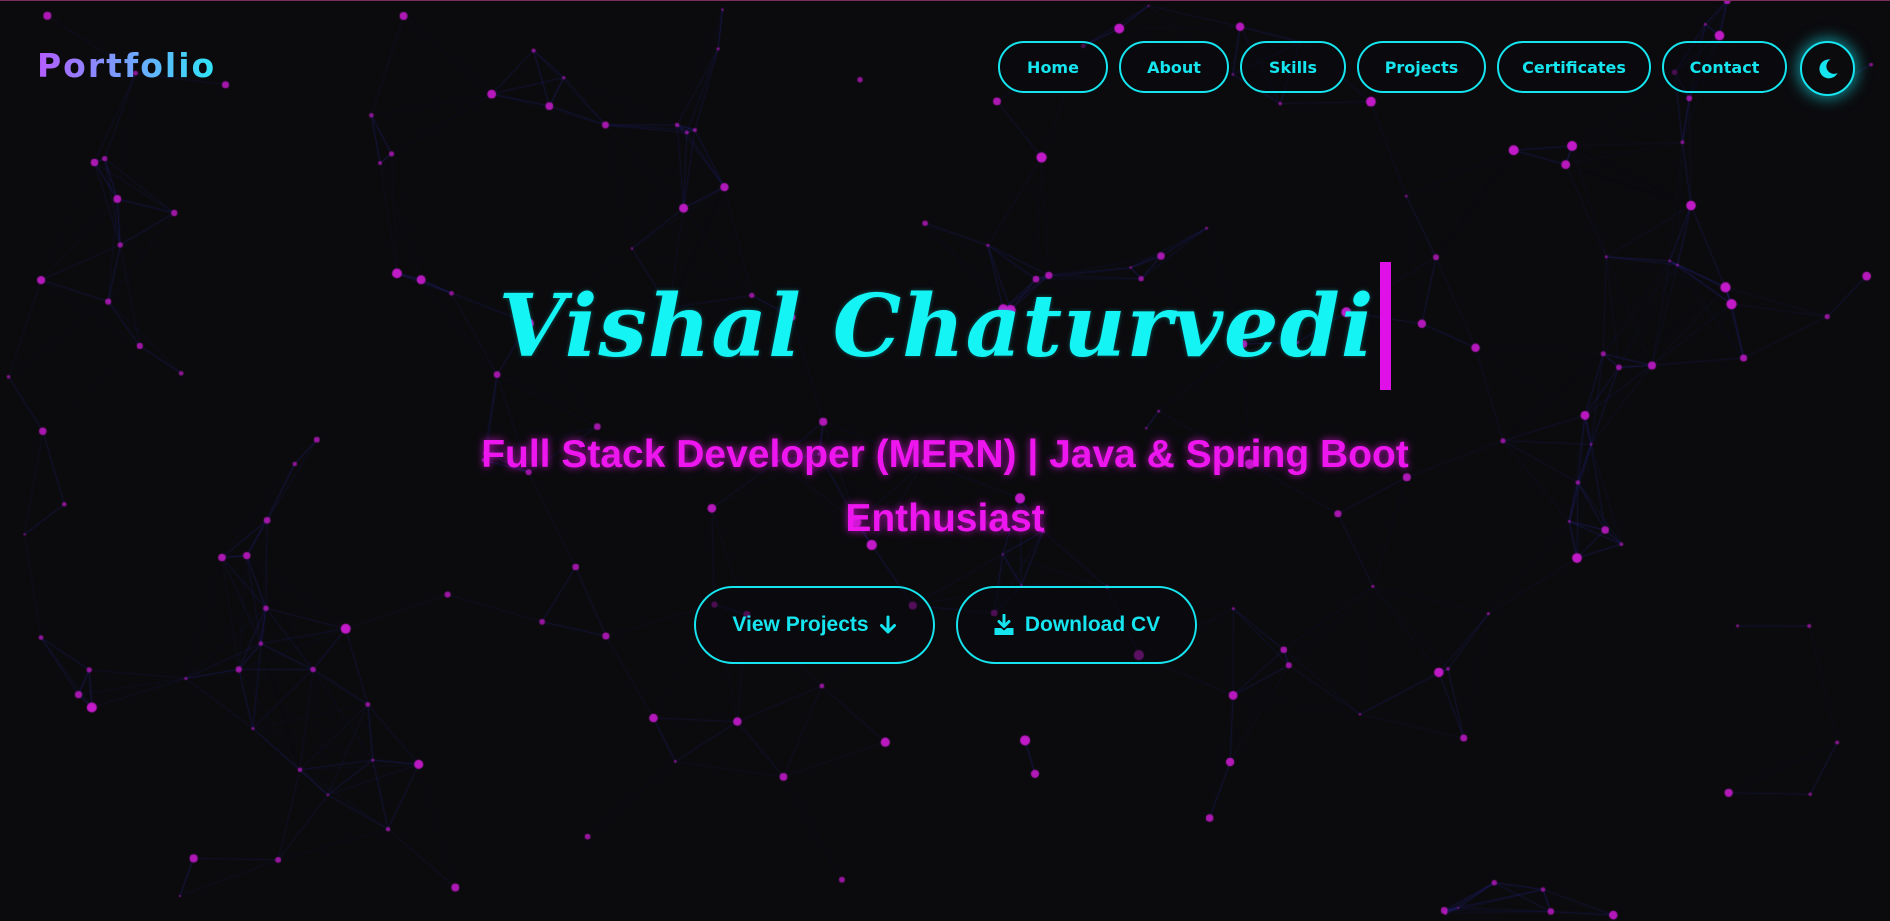 This screenshot has height=921, width=1890. I want to click on hero-subtitle-line-2: Enthusiast, so click(945, 518).